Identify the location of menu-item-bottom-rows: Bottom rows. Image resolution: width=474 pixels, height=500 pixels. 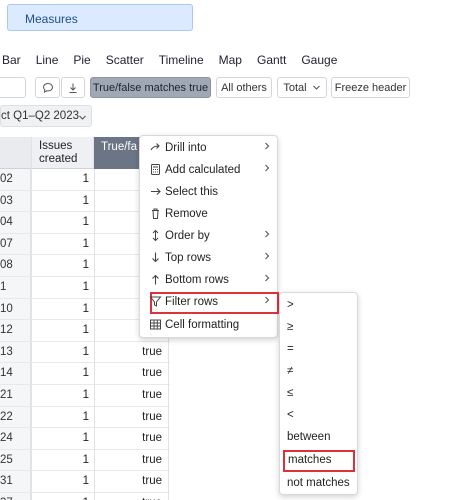
(209, 281).